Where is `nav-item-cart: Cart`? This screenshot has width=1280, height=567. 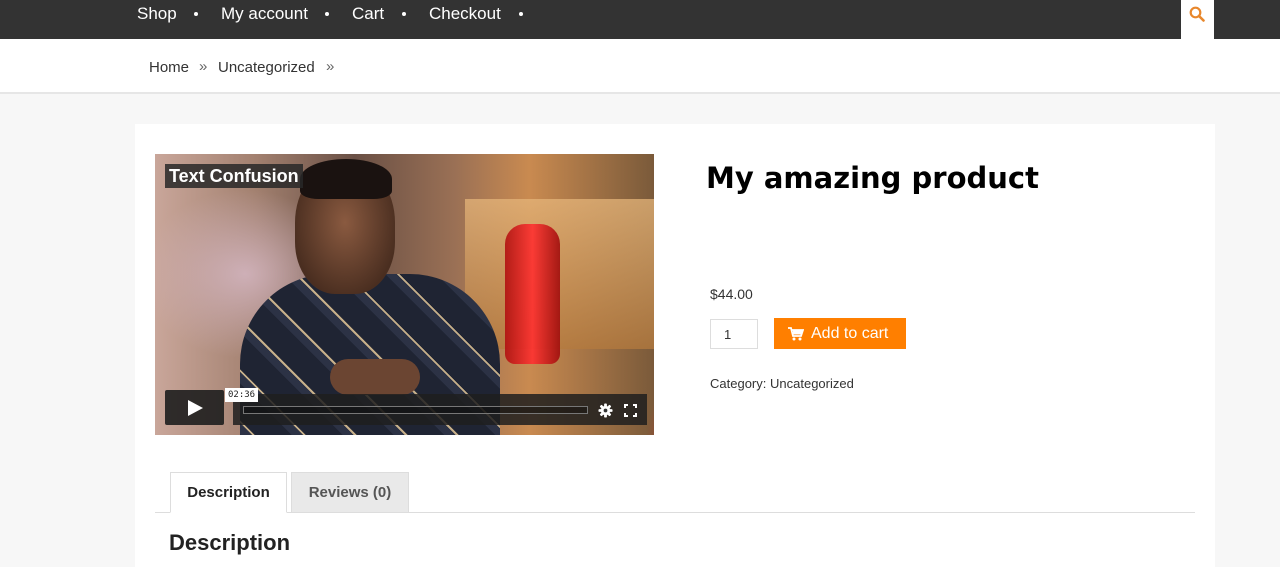
nav-item-cart: Cart is located at coordinates (368, 14).